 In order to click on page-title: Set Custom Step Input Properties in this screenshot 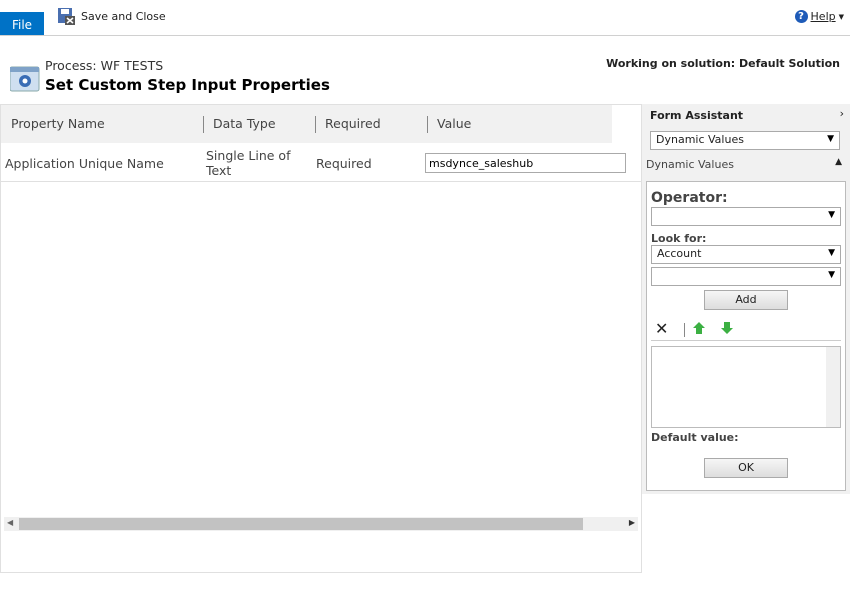, I will do `click(187, 85)`.